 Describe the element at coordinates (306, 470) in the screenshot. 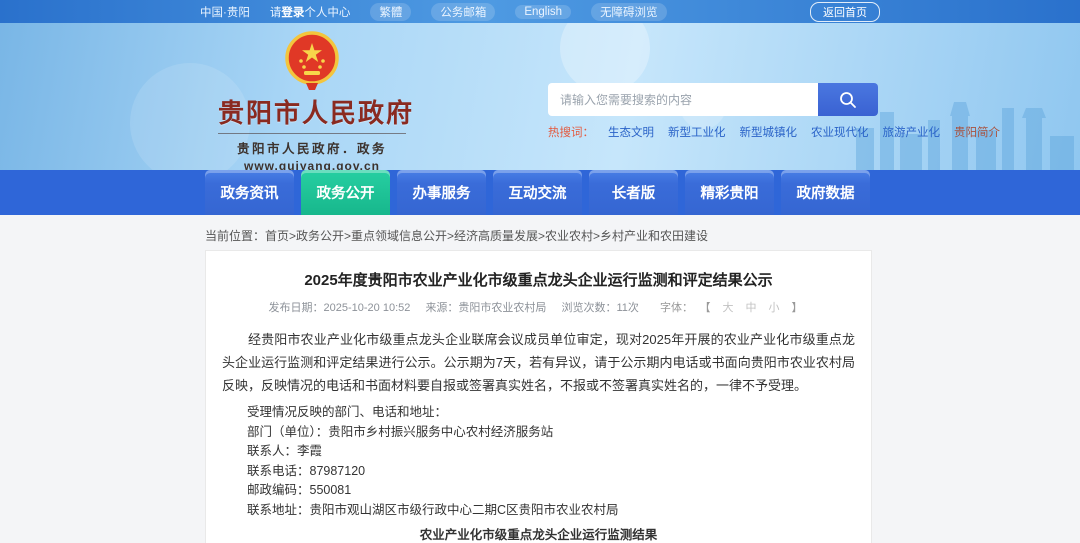

I see `contact-phone: 联系电话：87987120` at that location.